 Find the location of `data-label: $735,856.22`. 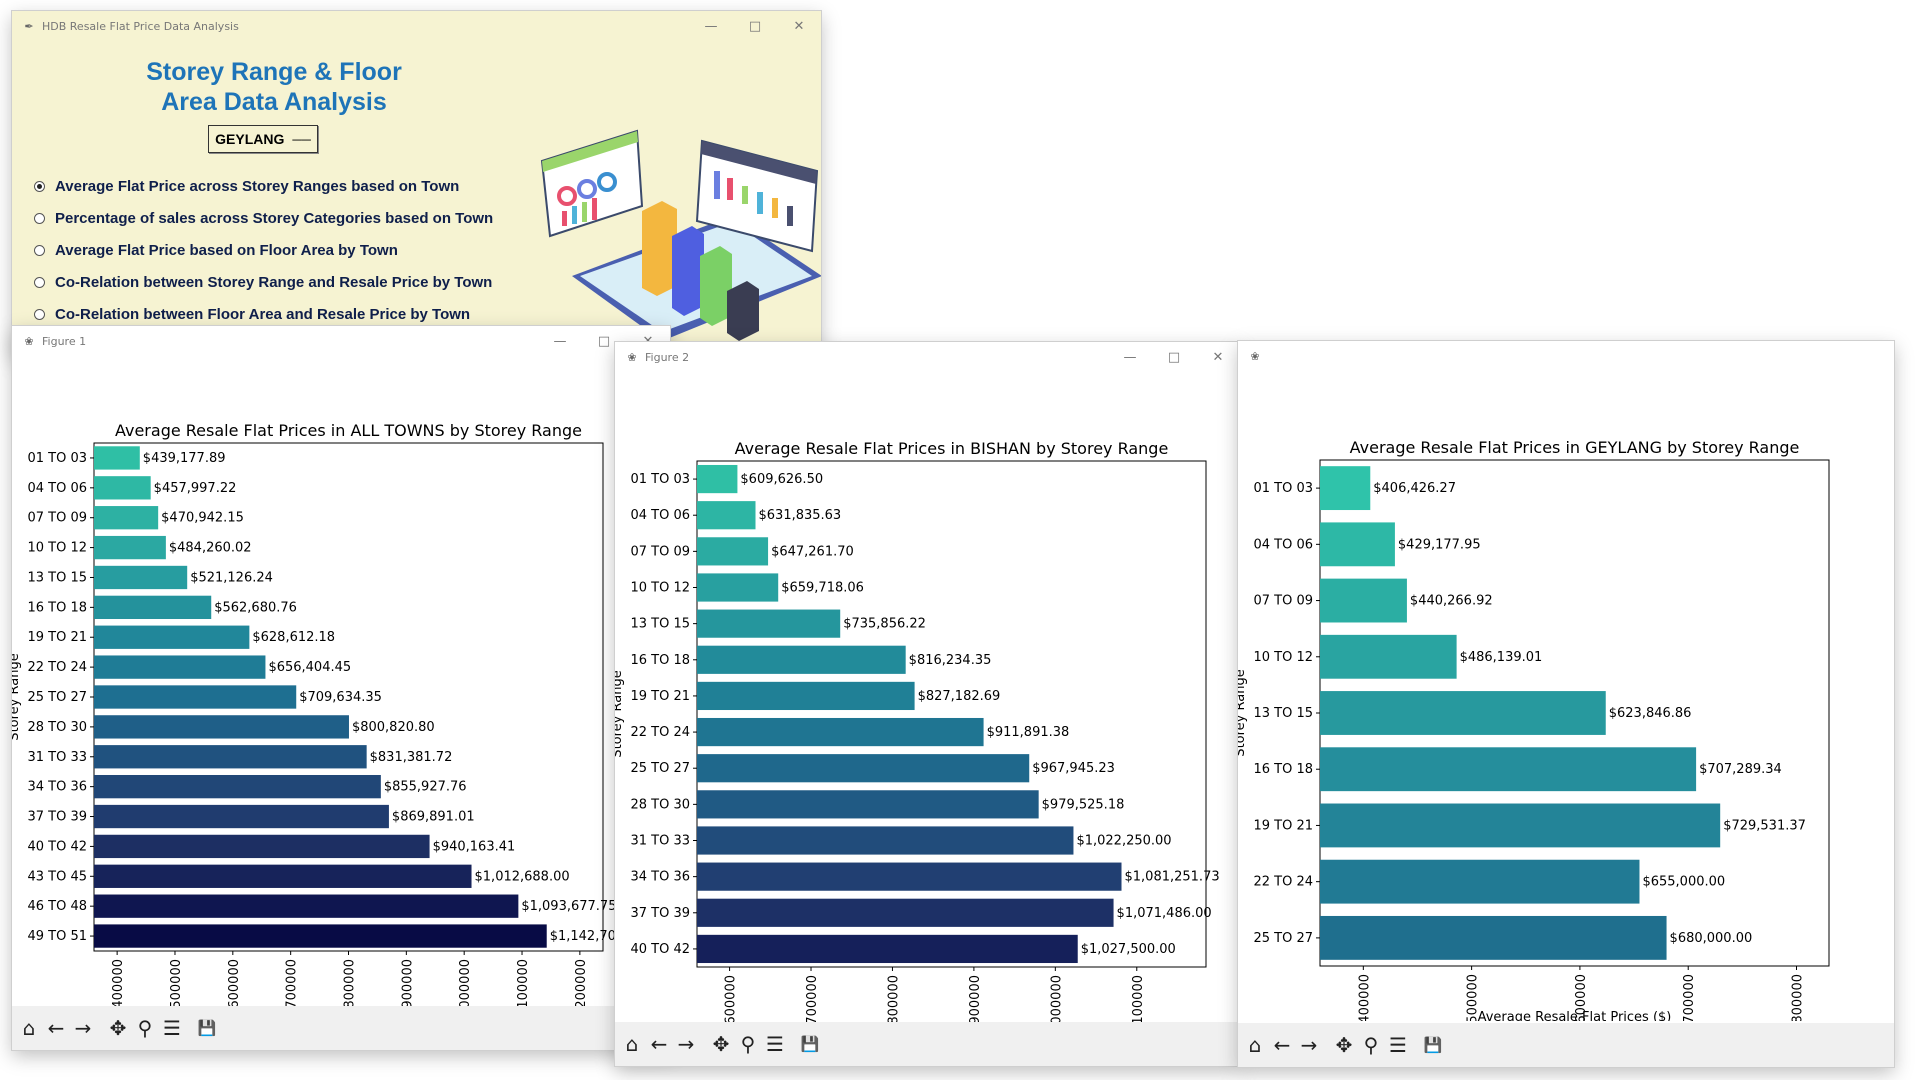

data-label: $735,856.22 is located at coordinates (884, 624).